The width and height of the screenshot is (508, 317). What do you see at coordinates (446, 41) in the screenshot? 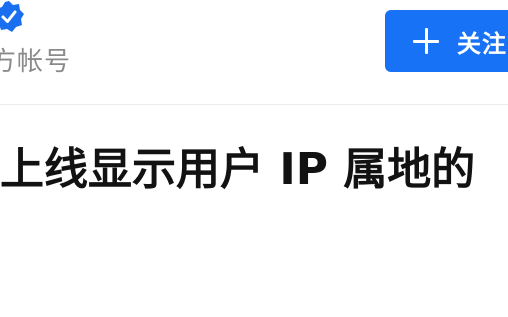
I see `follow-button: 关注` at bounding box center [446, 41].